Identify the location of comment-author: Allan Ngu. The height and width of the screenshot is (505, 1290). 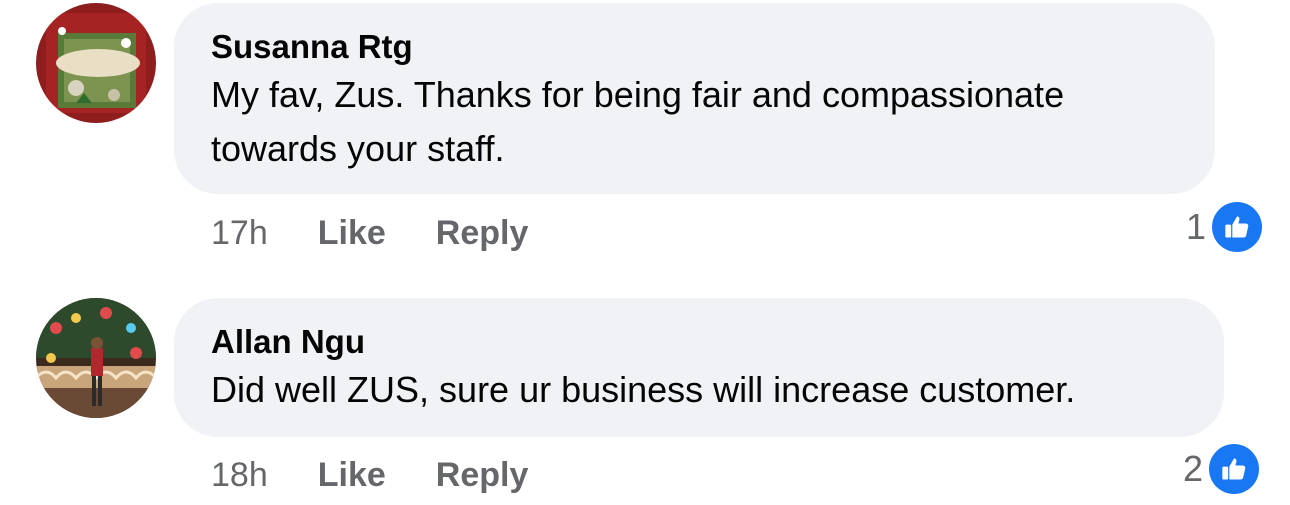
(699, 342).